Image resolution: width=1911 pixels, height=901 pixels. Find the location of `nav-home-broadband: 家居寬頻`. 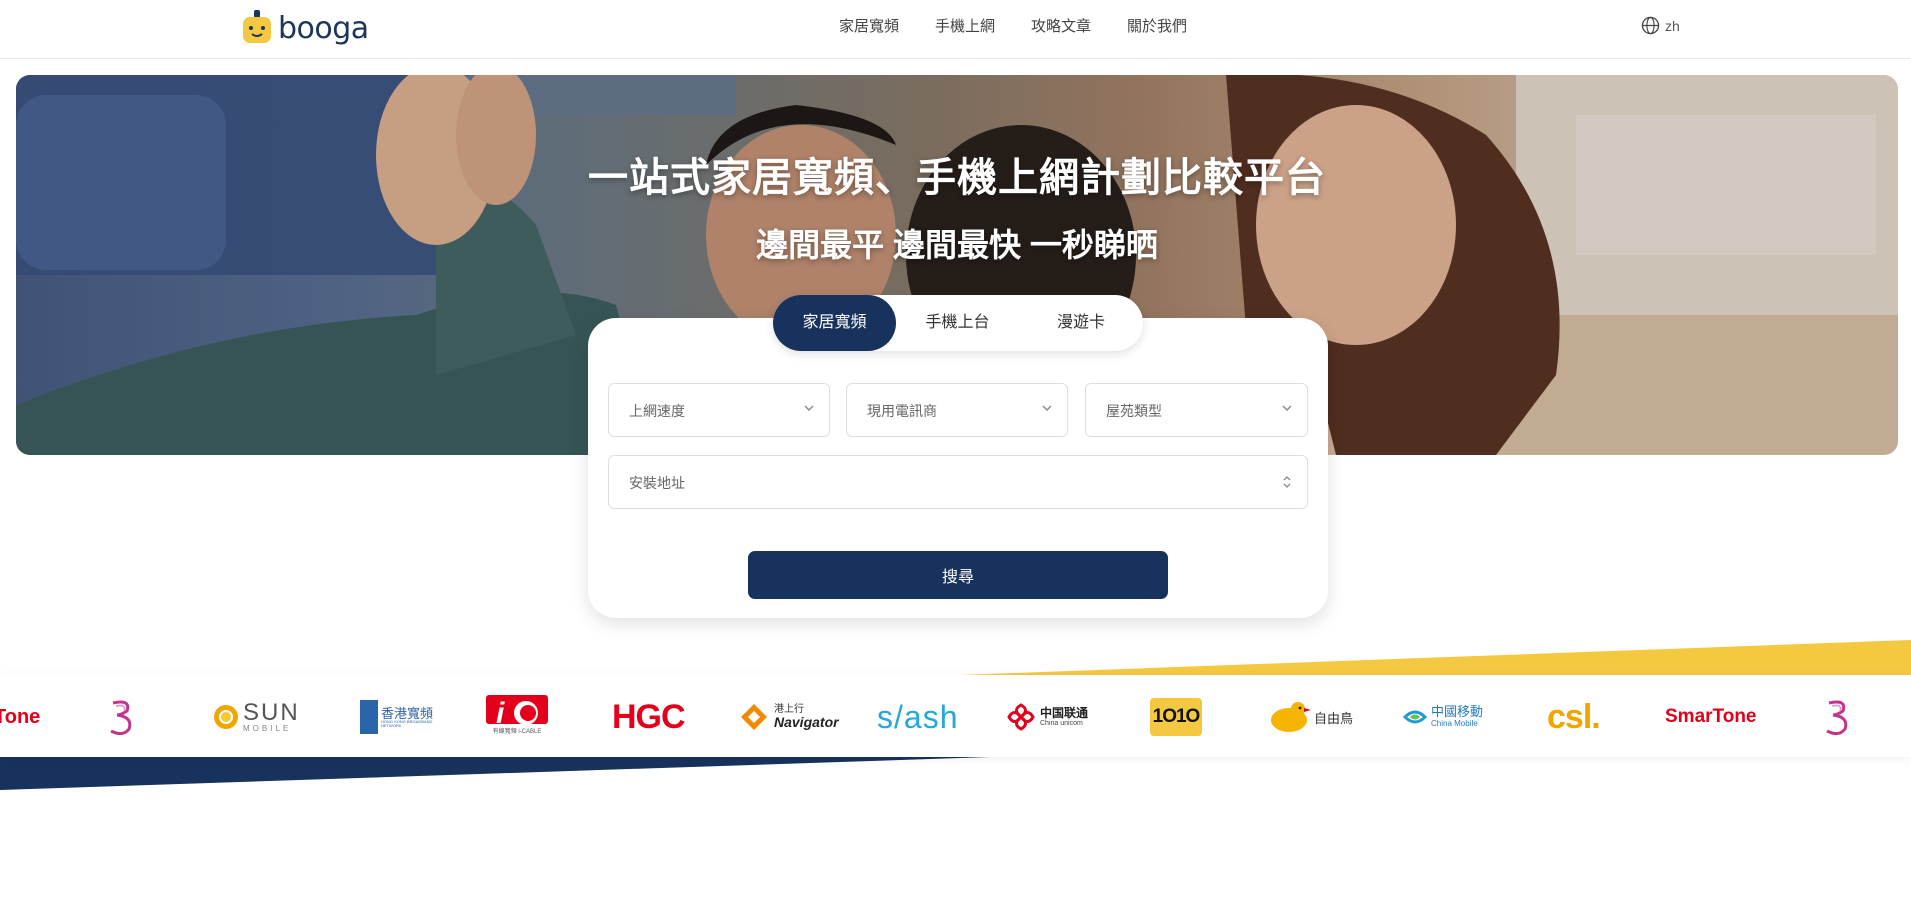

nav-home-broadband: 家居寬頻 is located at coordinates (869, 27).